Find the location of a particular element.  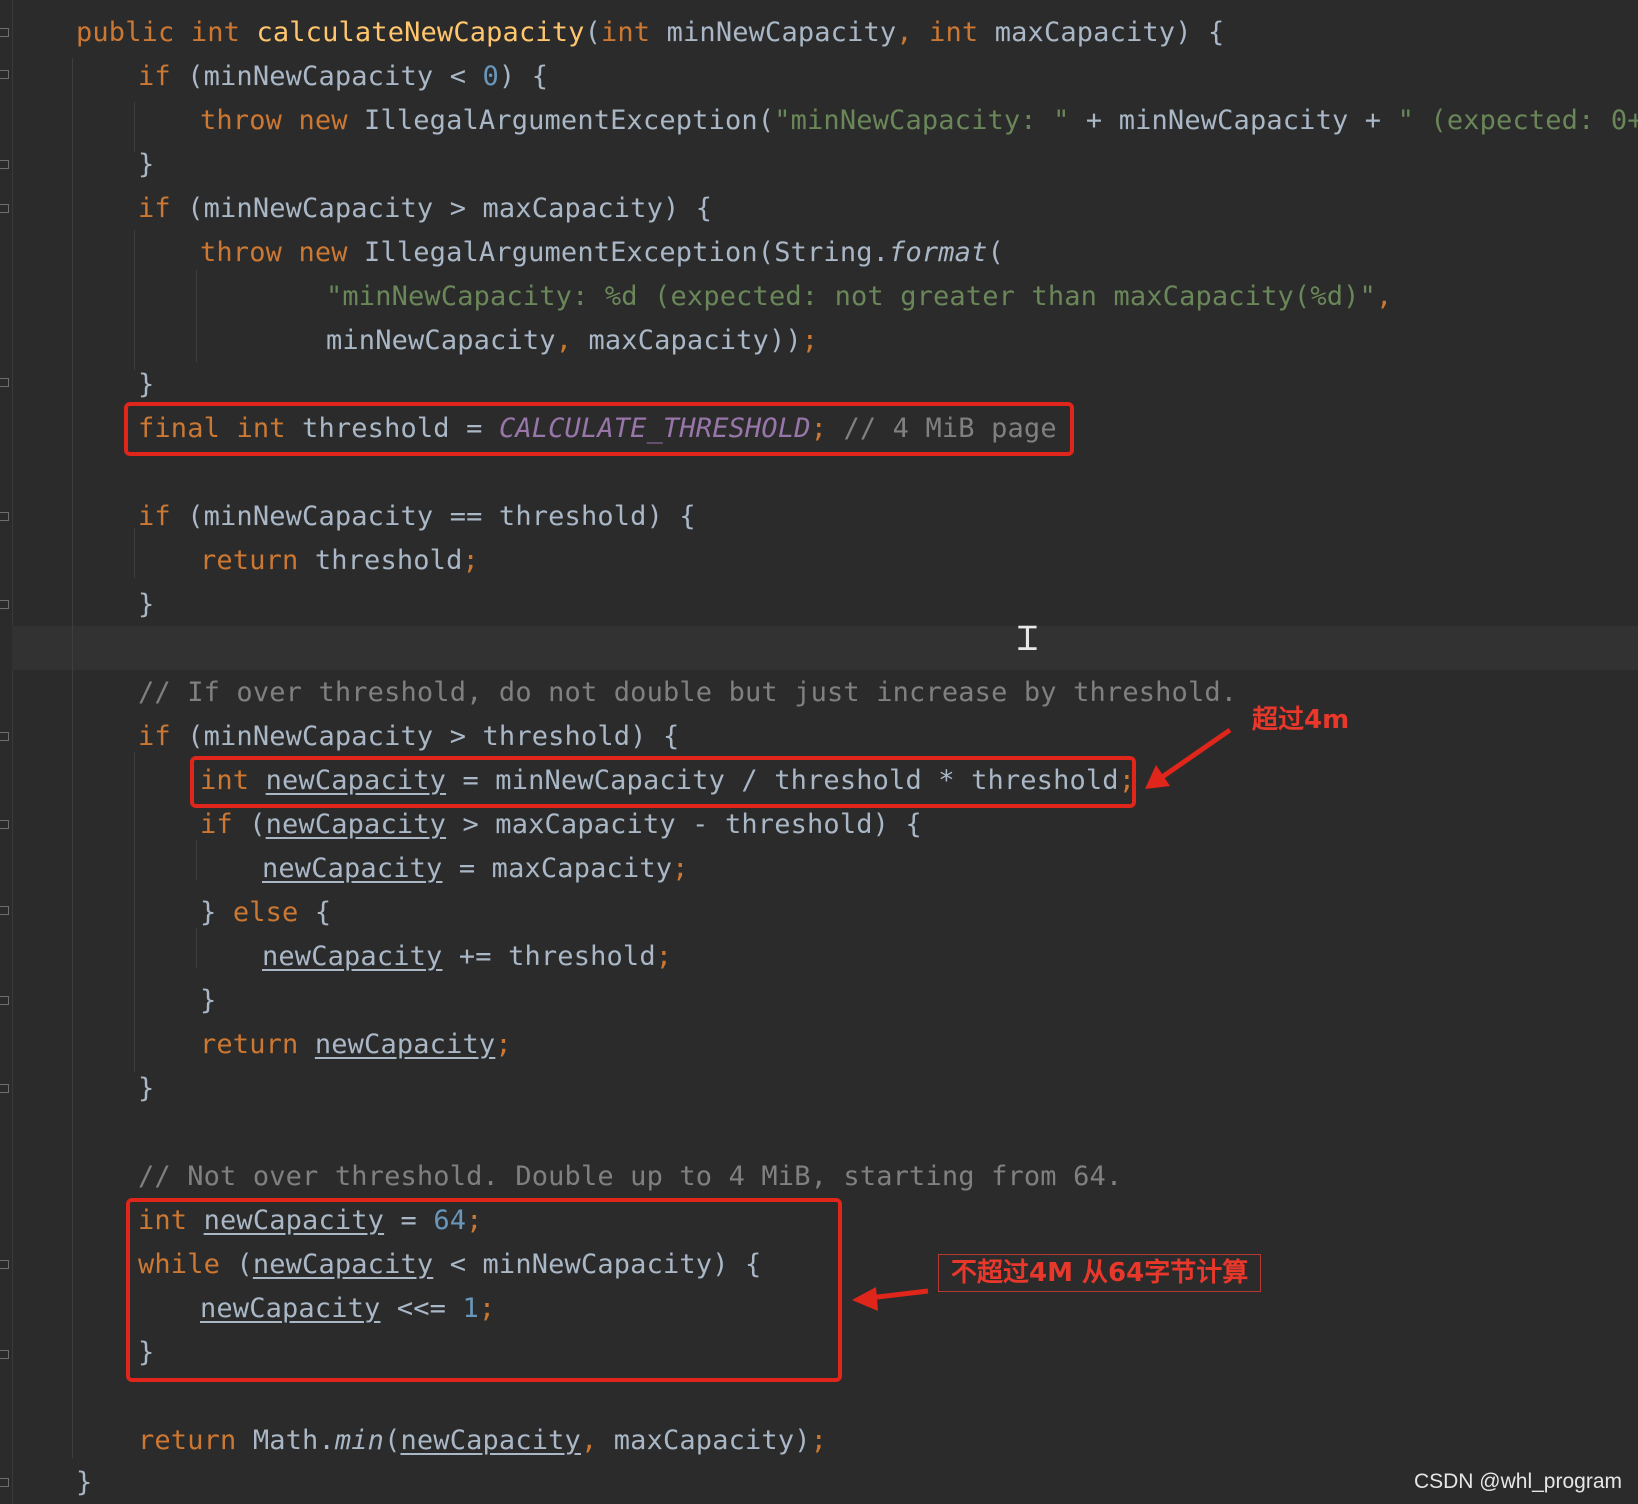

annotation-arrows is located at coordinates (1042, 1019).